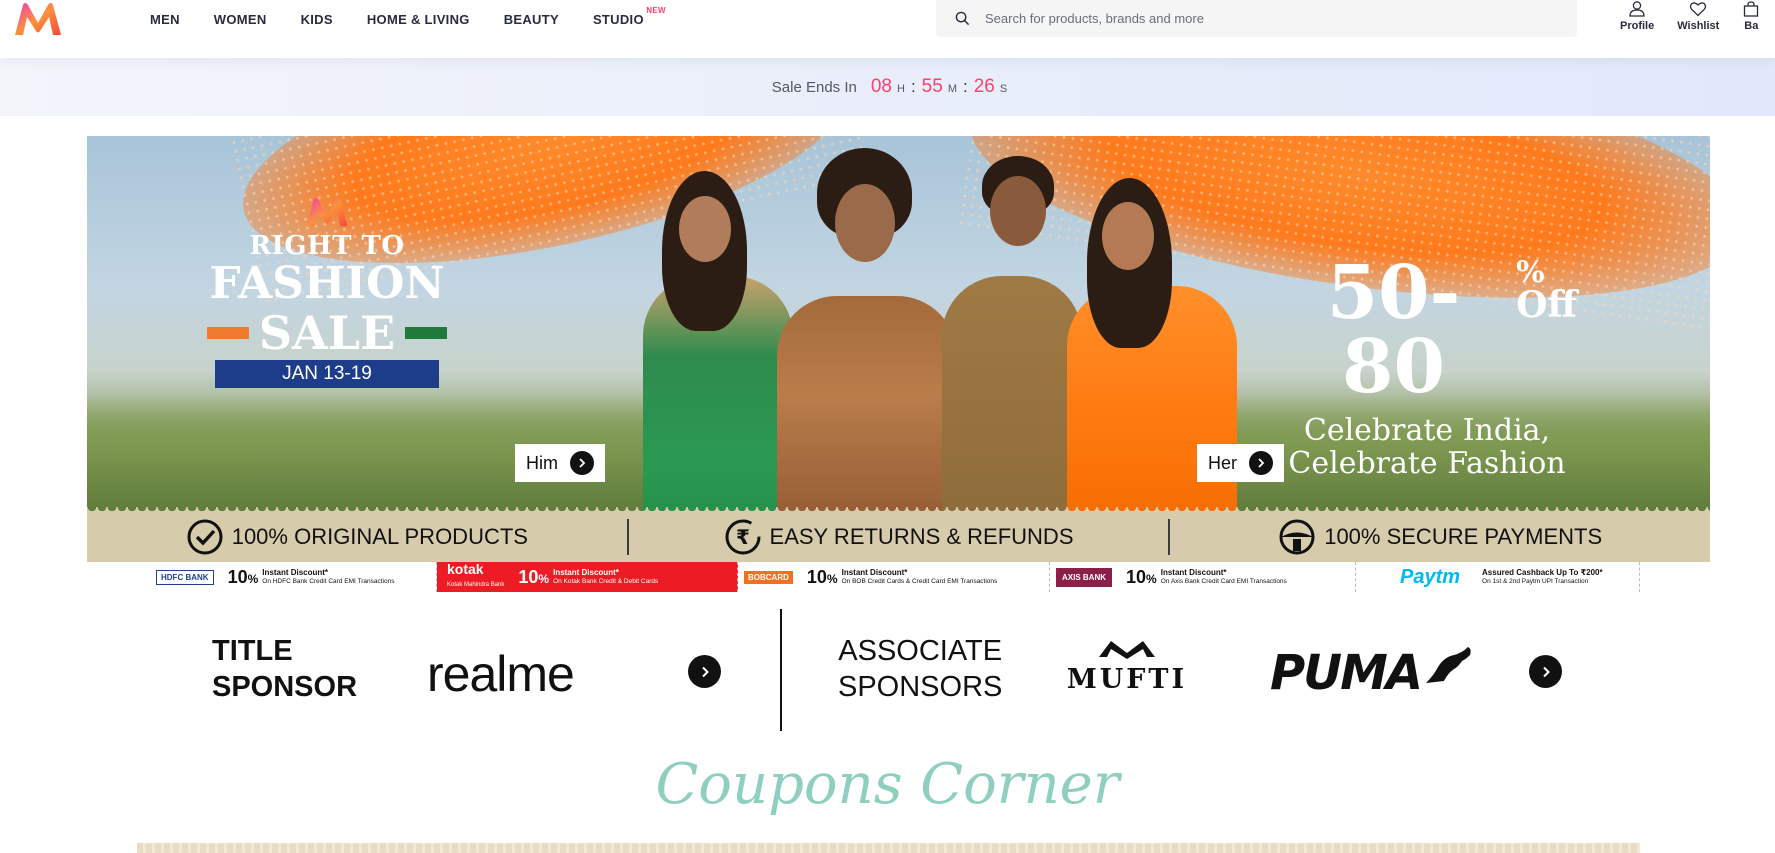  I want to click on header-actions: Profile Wishlist Ba, so click(1697, 20).